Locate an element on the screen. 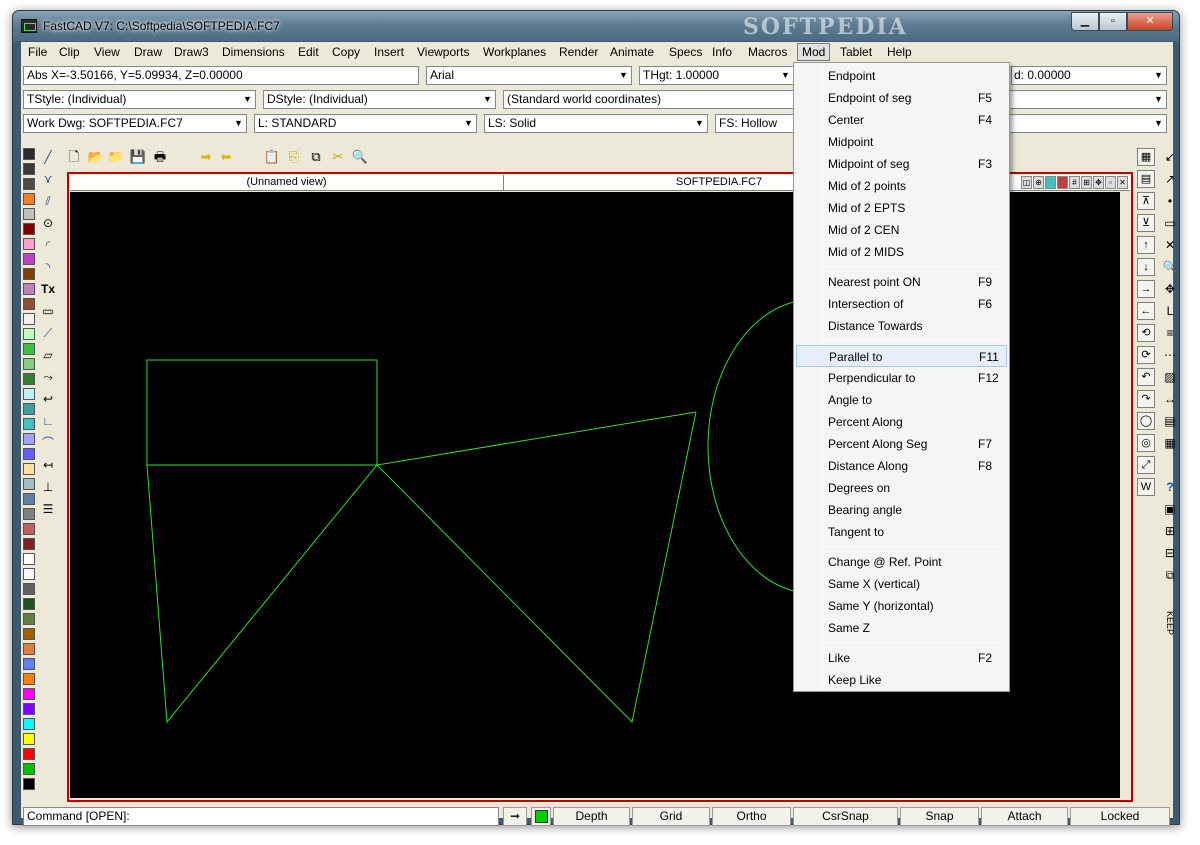 Image resolution: width=1200 pixels, height=845 pixels. snap-tool-icon: ▤ is located at coordinates (1170, 421).